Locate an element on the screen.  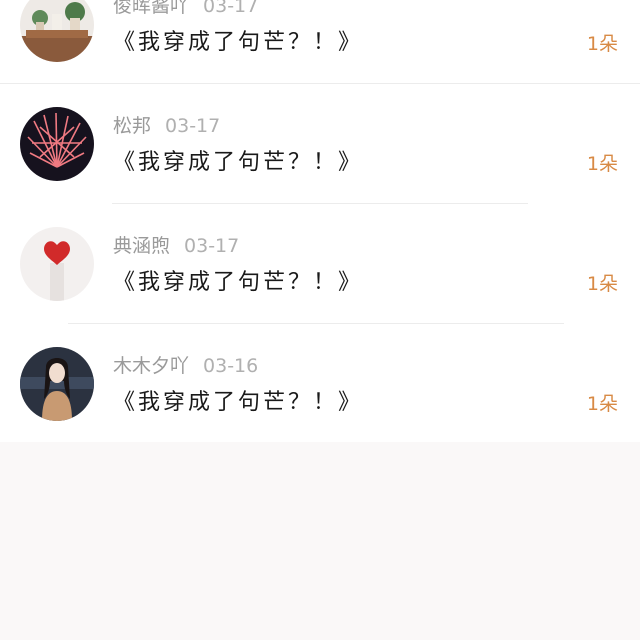
girl-portrait-avatar-icon is located at coordinates (57, 384).